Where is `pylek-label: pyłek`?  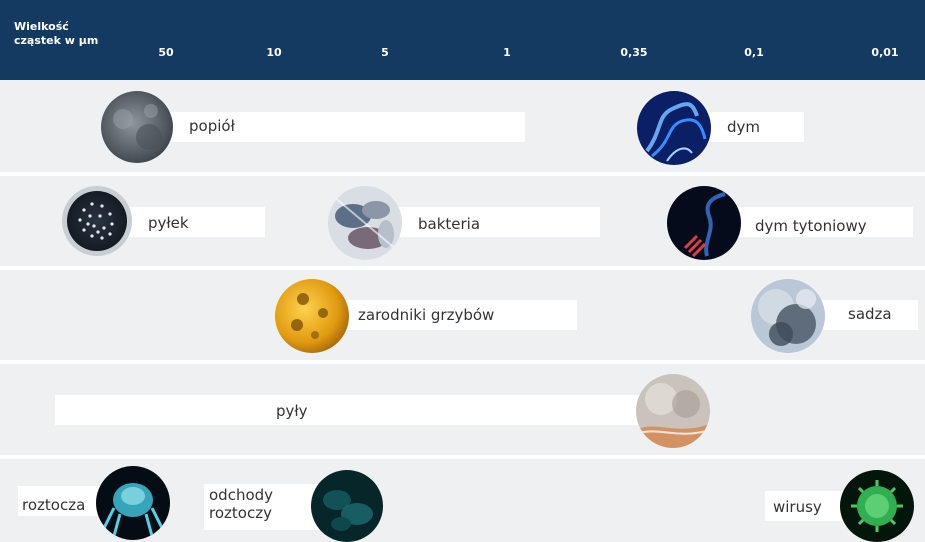 pylek-label: pyłek is located at coordinates (168, 223).